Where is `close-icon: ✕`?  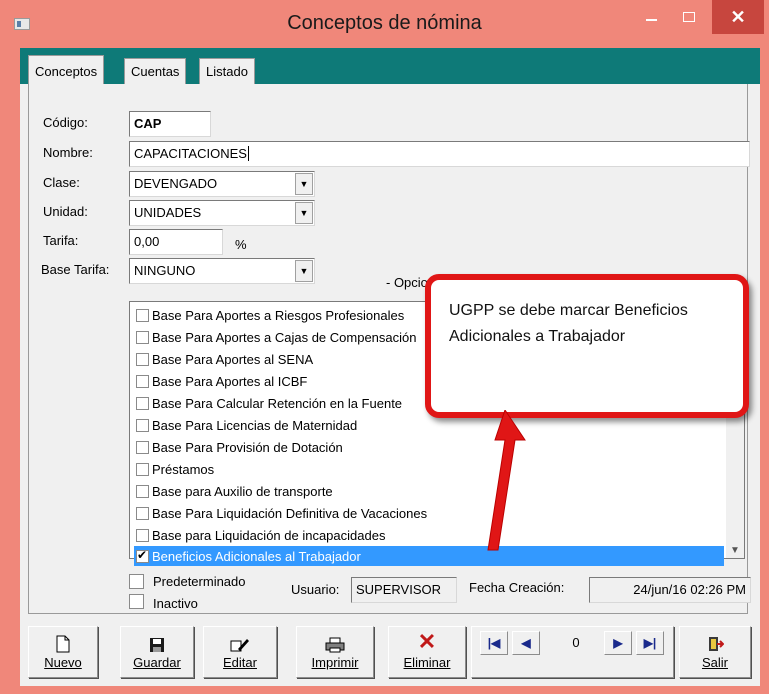 close-icon: ✕ is located at coordinates (738, 16).